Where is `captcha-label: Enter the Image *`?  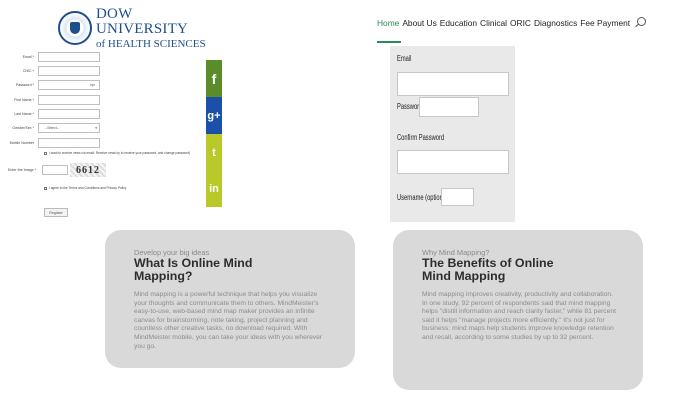 captcha-label: Enter the Image * is located at coordinates (22, 170).